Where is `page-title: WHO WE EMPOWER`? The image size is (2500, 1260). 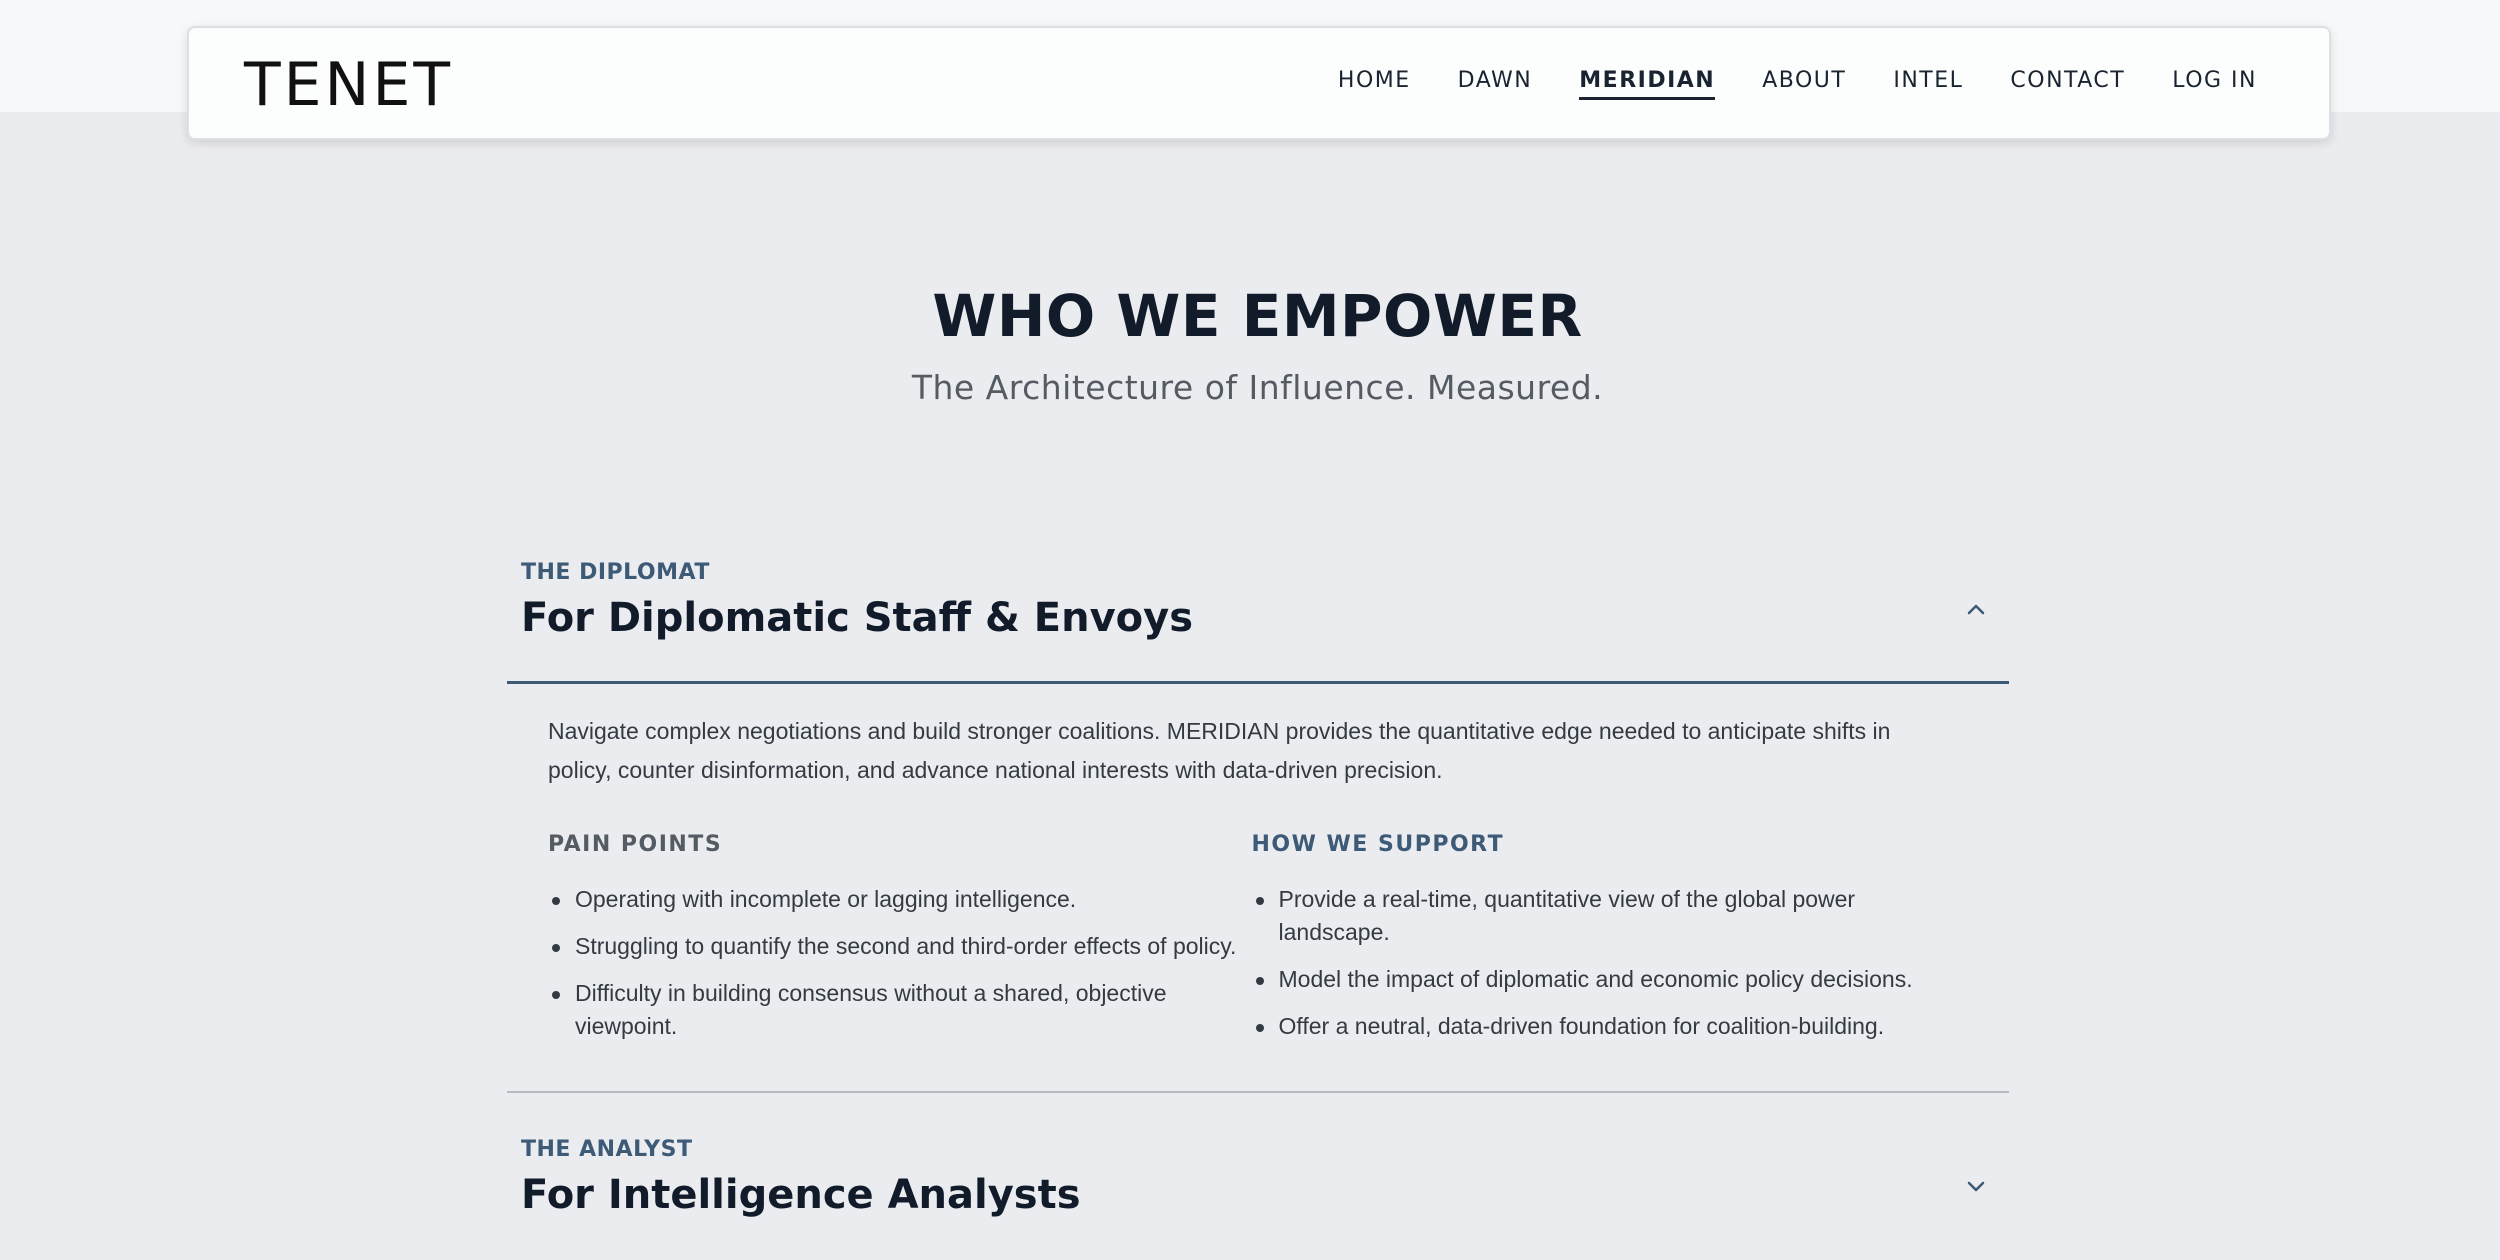 page-title: WHO WE EMPOWER is located at coordinates (1257, 316).